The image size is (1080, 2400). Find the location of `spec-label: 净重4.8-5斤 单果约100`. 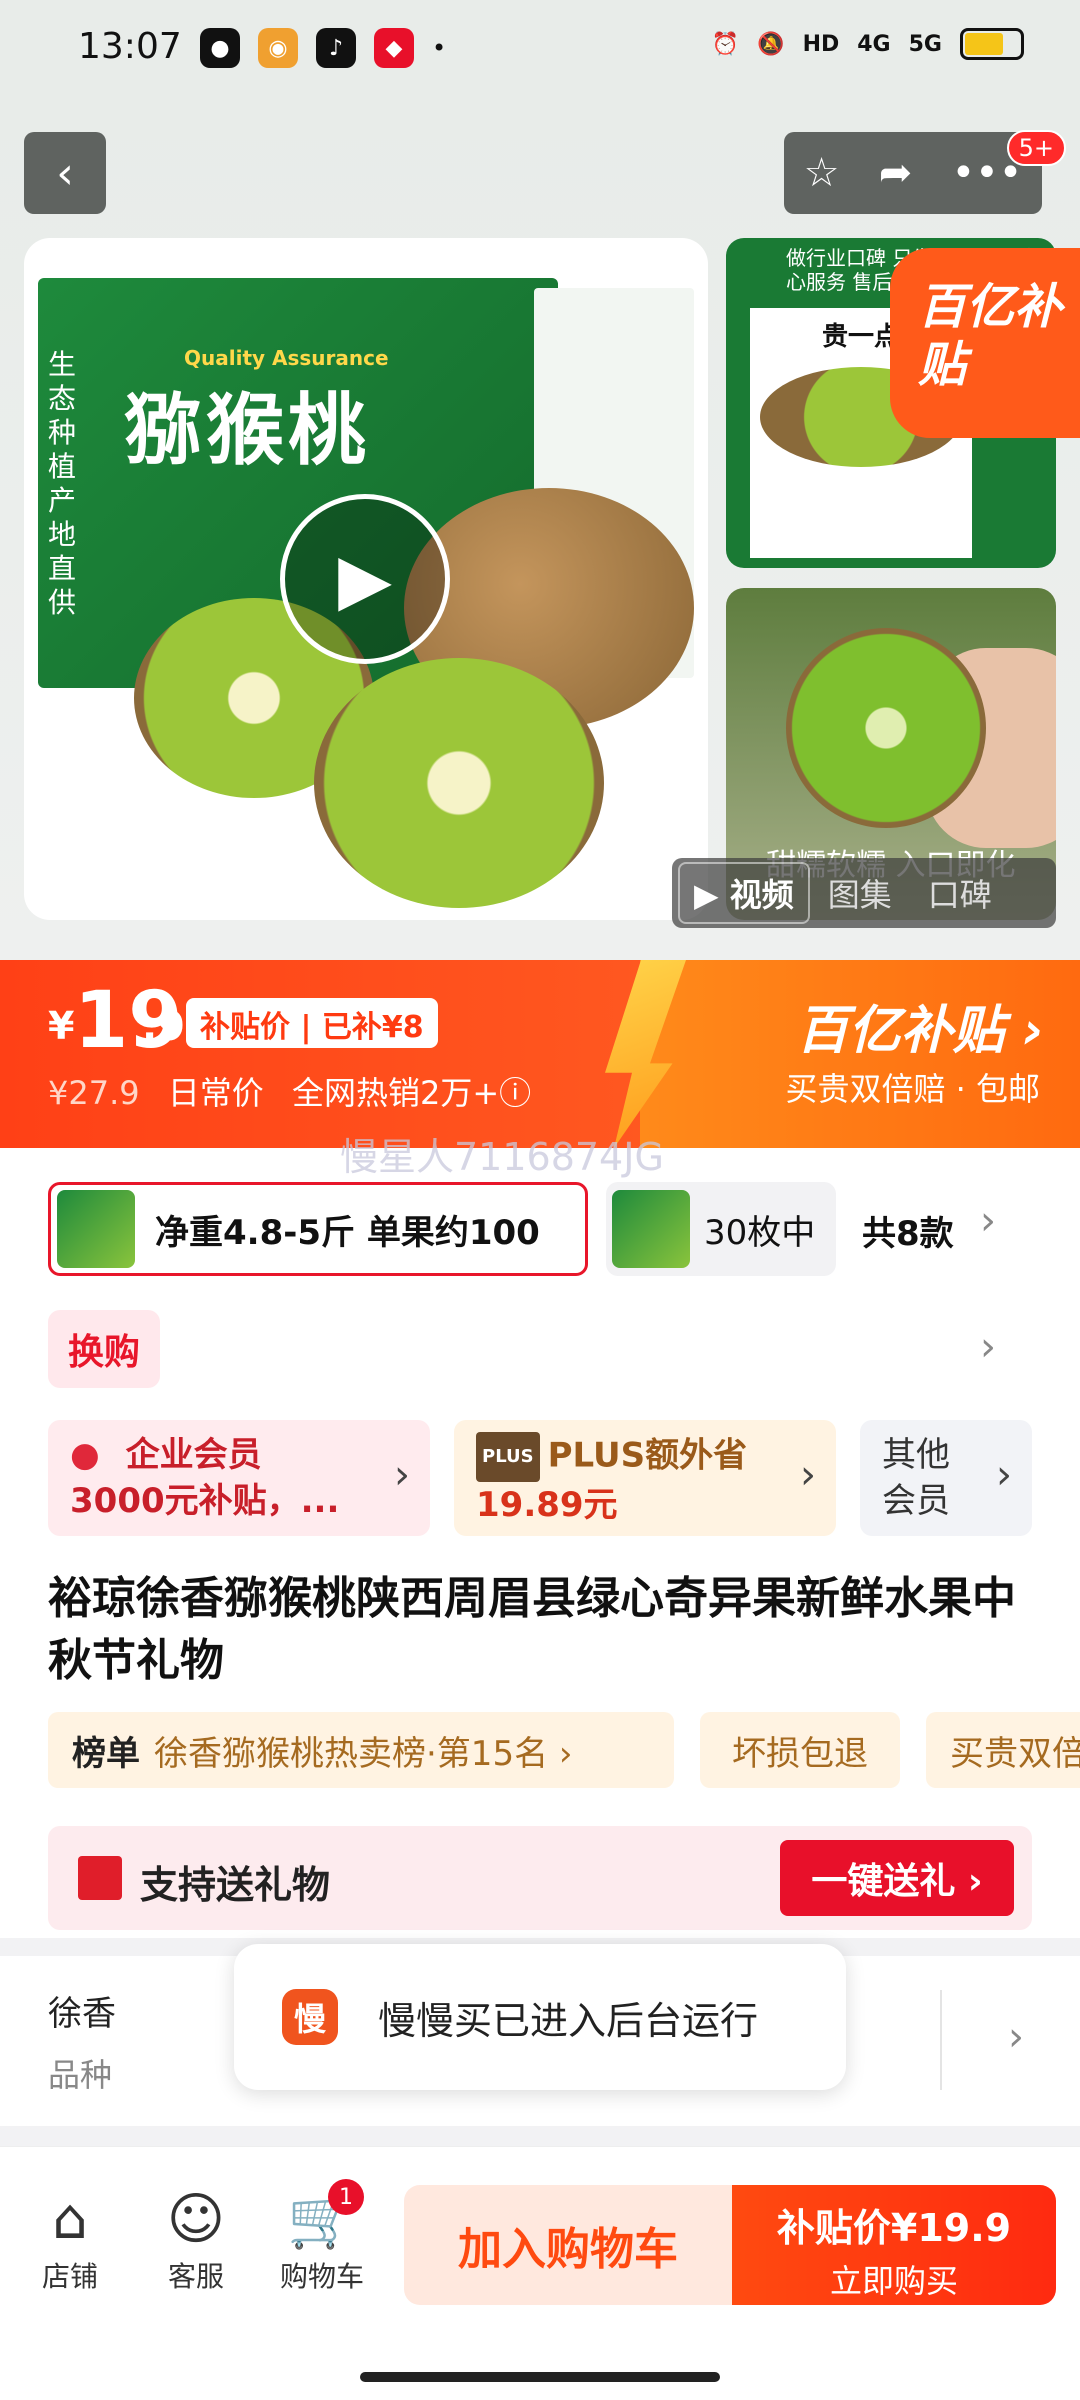

spec-label: 净重4.8-5斤 单果约100 is located at coordinates (347, 1232).